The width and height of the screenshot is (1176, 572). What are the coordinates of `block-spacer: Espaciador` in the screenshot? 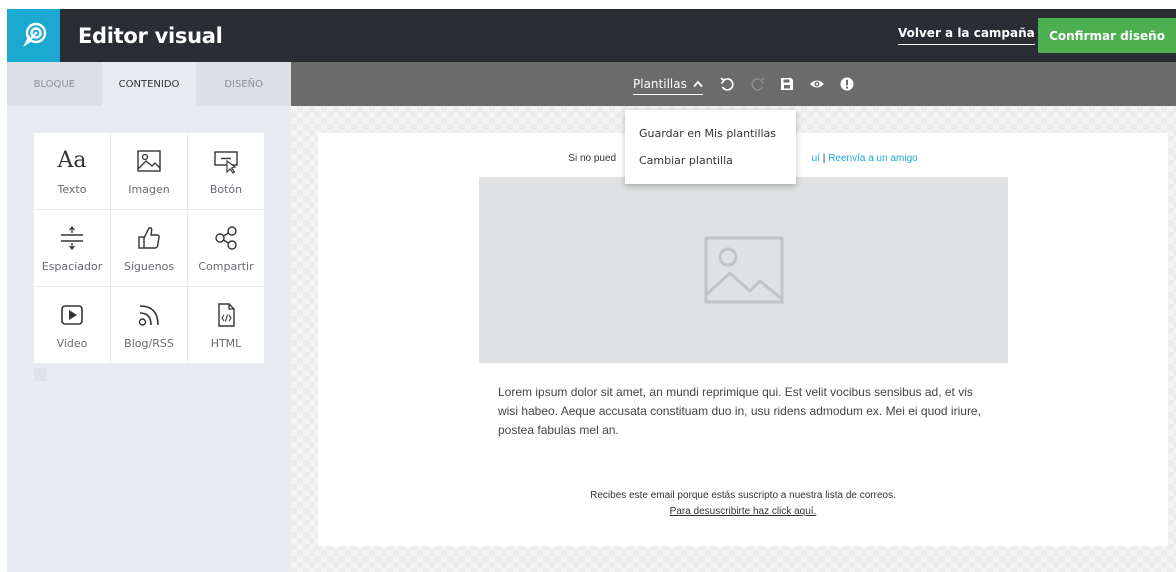 It's located at (72, 248).